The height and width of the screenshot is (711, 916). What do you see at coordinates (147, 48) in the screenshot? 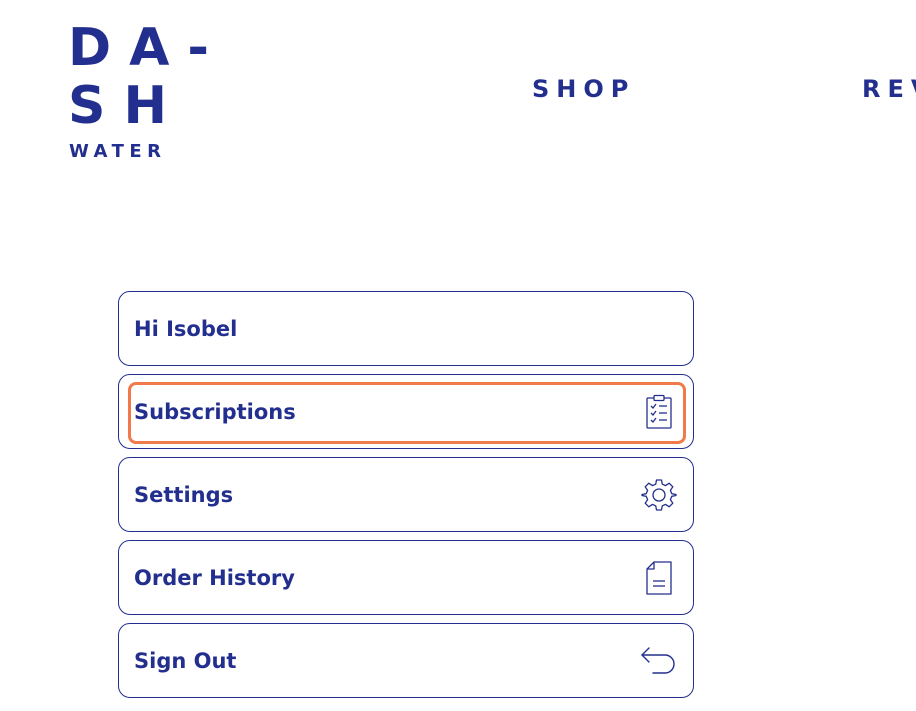
I see `logo-line-1: DA-` at bounding box center [147, 48].